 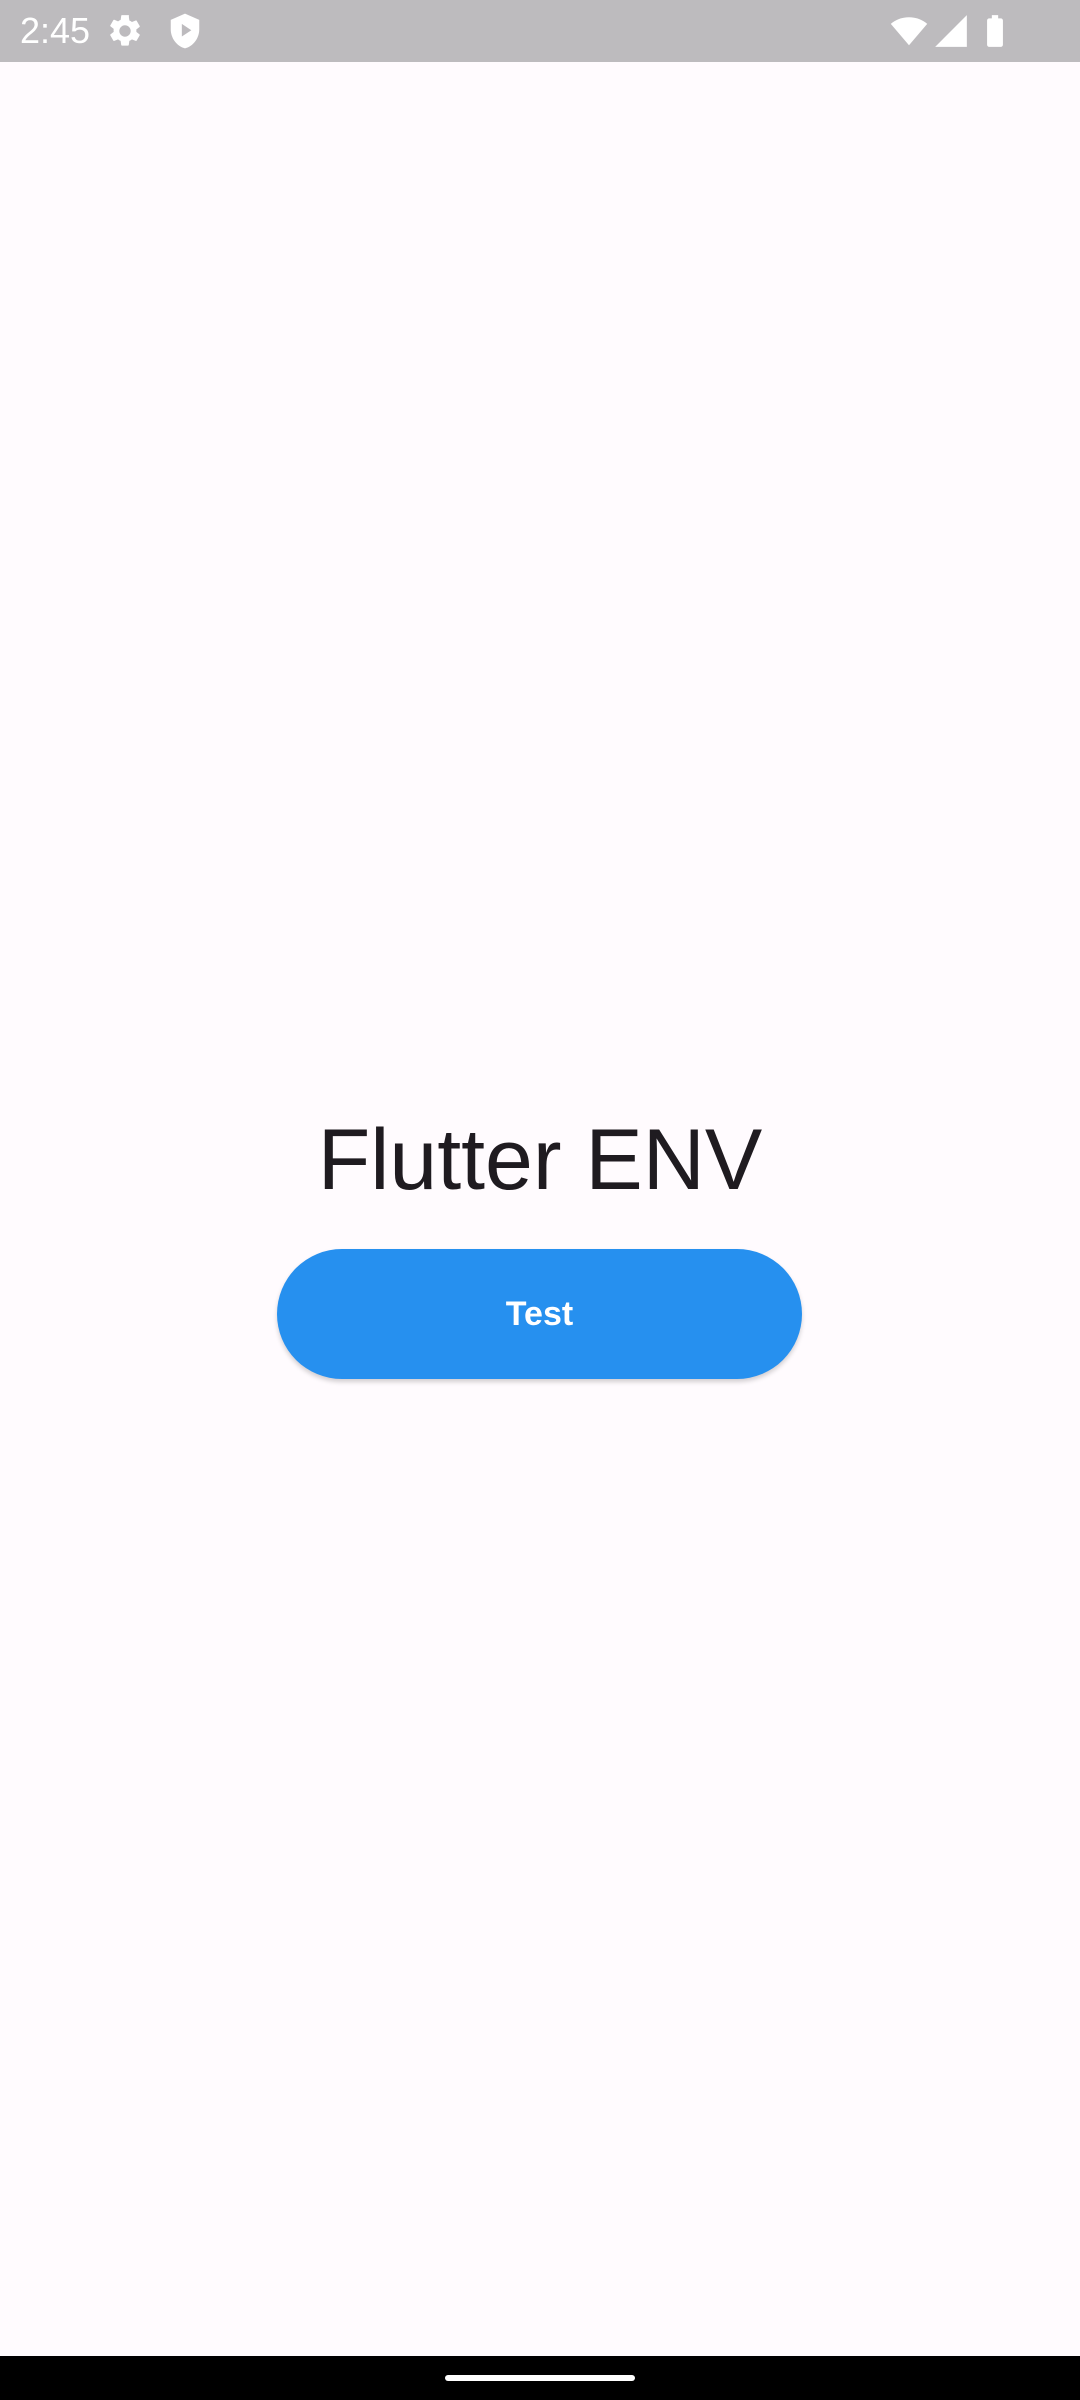 I want to click on home-indicator, so click(x=540, y=2378).